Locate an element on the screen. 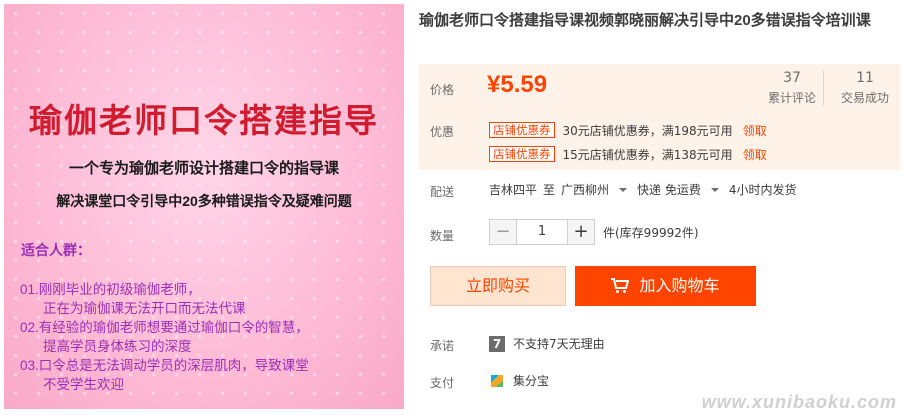 The image size is (905, 415). shipping-method-select: 快递 免运费 is located at coordinates (672, 189).